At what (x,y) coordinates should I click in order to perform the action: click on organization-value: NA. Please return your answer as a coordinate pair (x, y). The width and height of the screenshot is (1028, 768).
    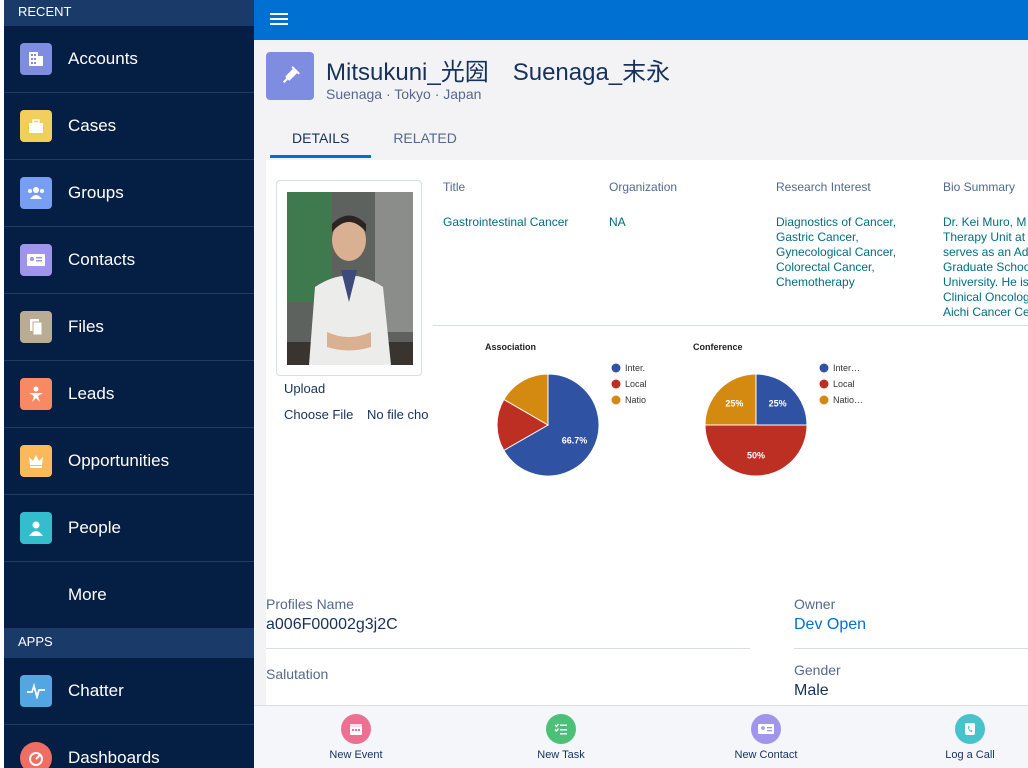
    Looking at the image, I should click on (617, 222).